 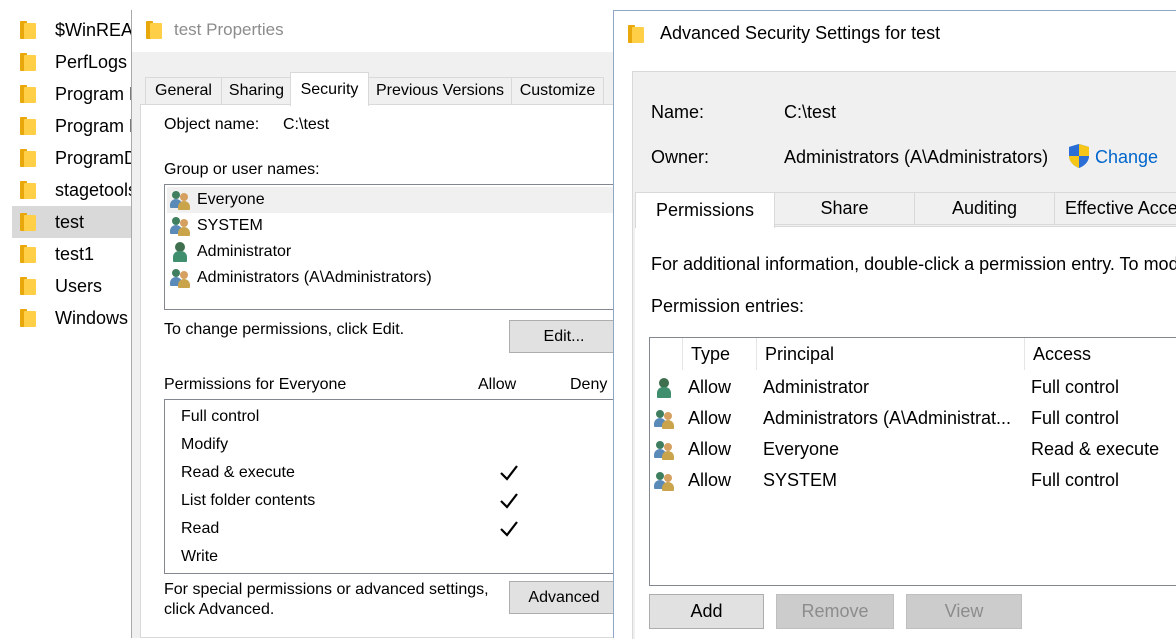 I want to click on tab-general: General, so click(x=183, y=90).